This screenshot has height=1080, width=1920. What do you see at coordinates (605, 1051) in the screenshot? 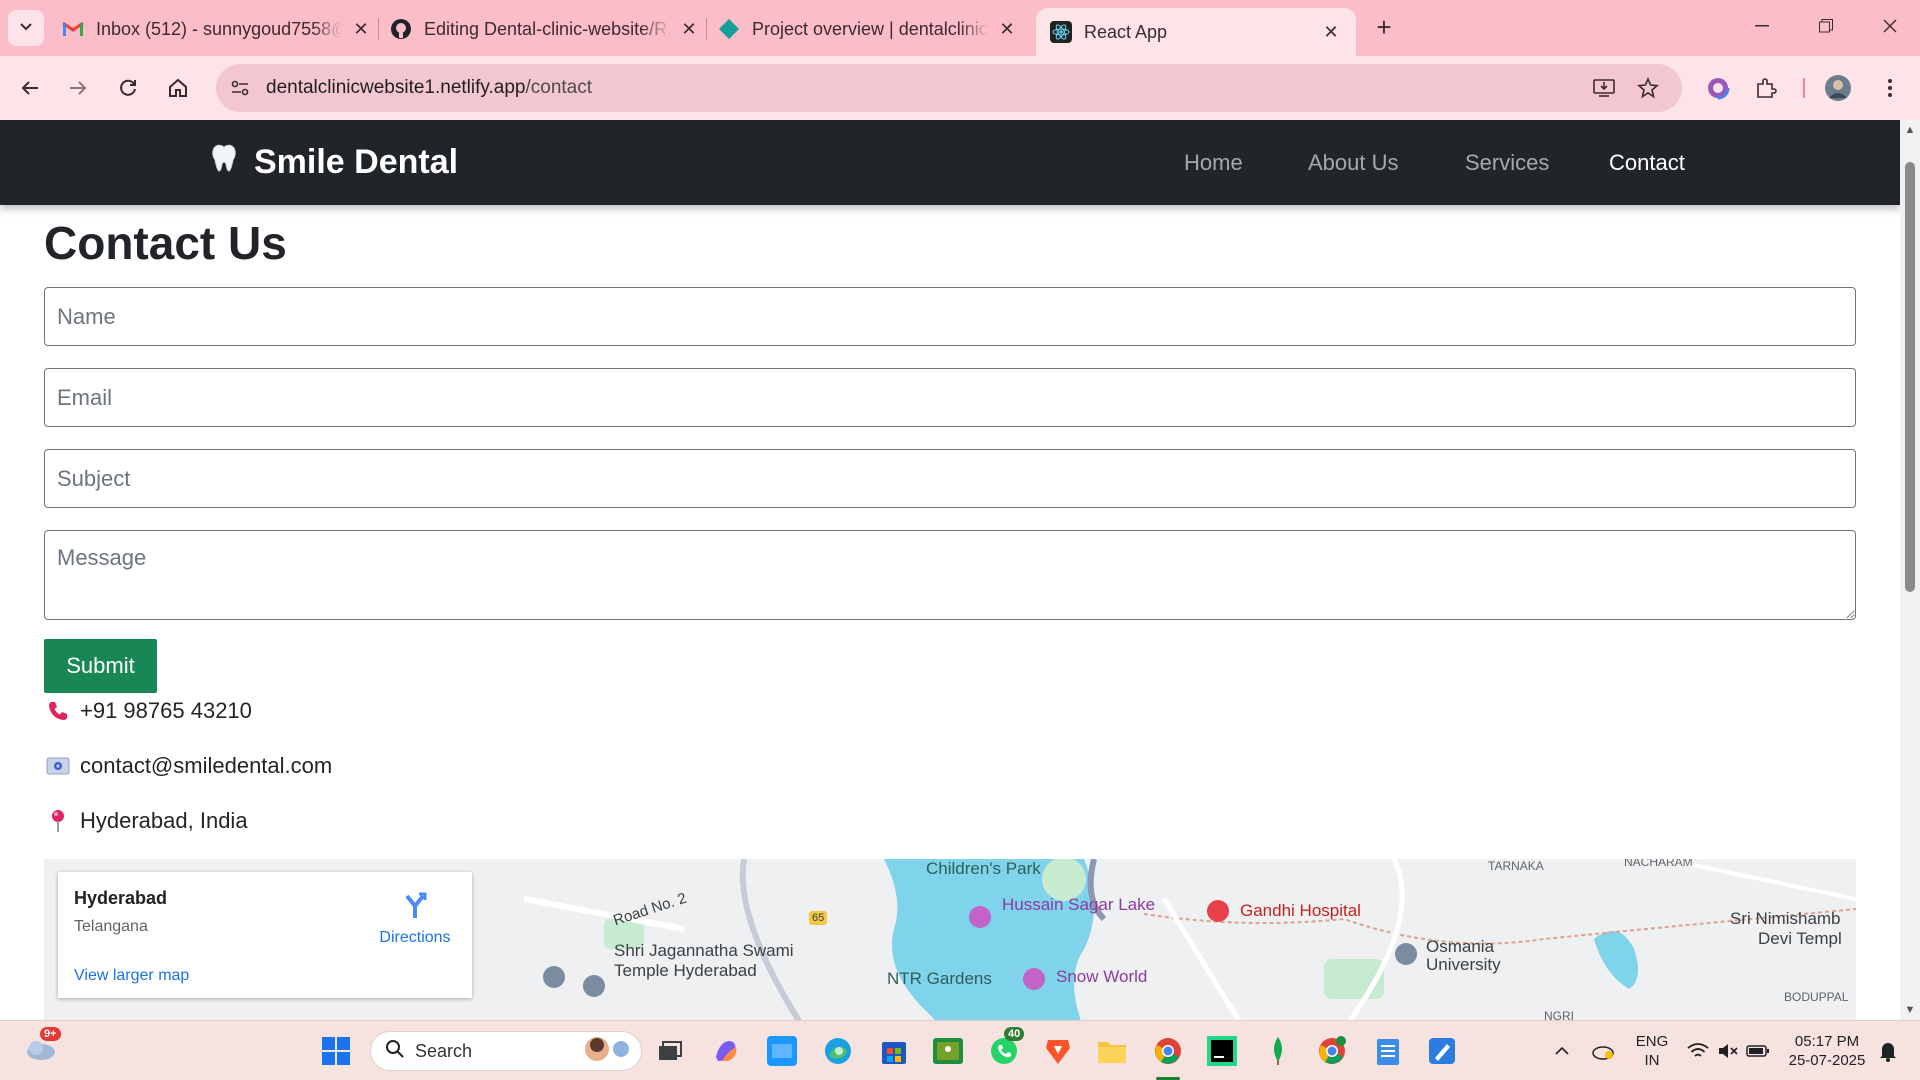
I see `search-highlight-icon` at bounding box center [605, 1051].